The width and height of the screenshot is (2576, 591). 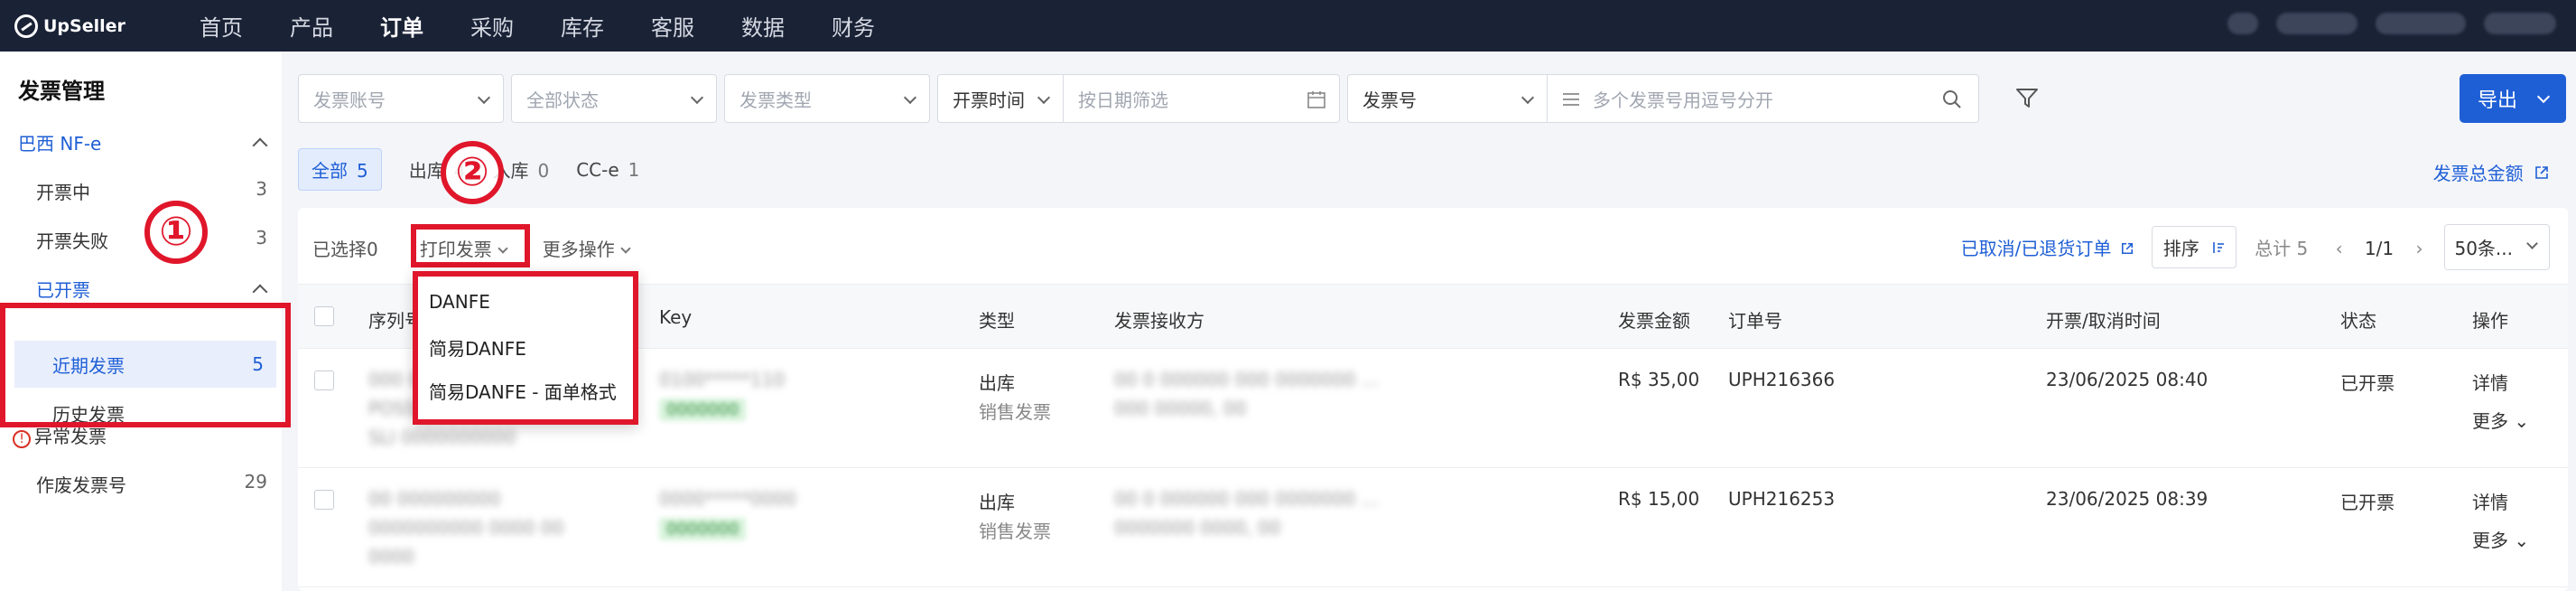 What do you see at coordinates (703, 409) in the screenshot?
I see `key-status-pill: 0000000` at bounding box center [703, 409].